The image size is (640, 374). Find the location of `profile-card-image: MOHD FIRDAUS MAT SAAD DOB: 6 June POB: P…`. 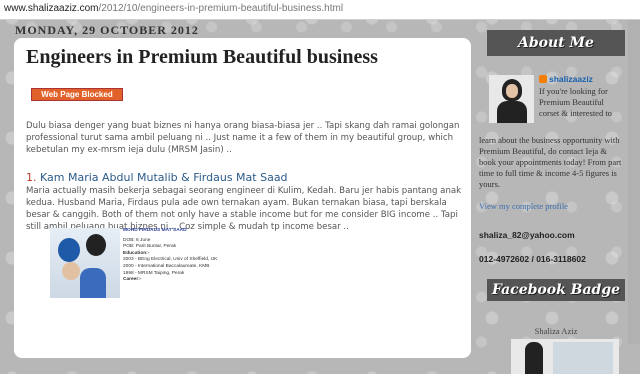

profile-card-image: MOHD FIRDAUS MAT SAAD DOB: 6 June POB: P… is located at coordinates (134, 288).